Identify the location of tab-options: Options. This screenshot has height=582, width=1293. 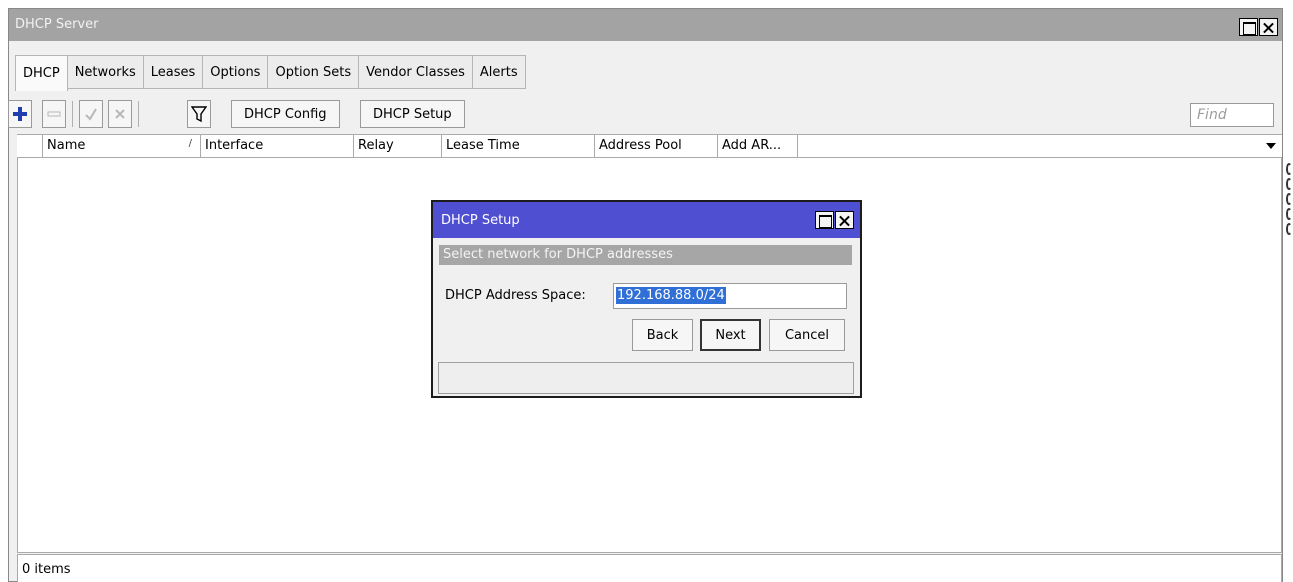
(236, 72).